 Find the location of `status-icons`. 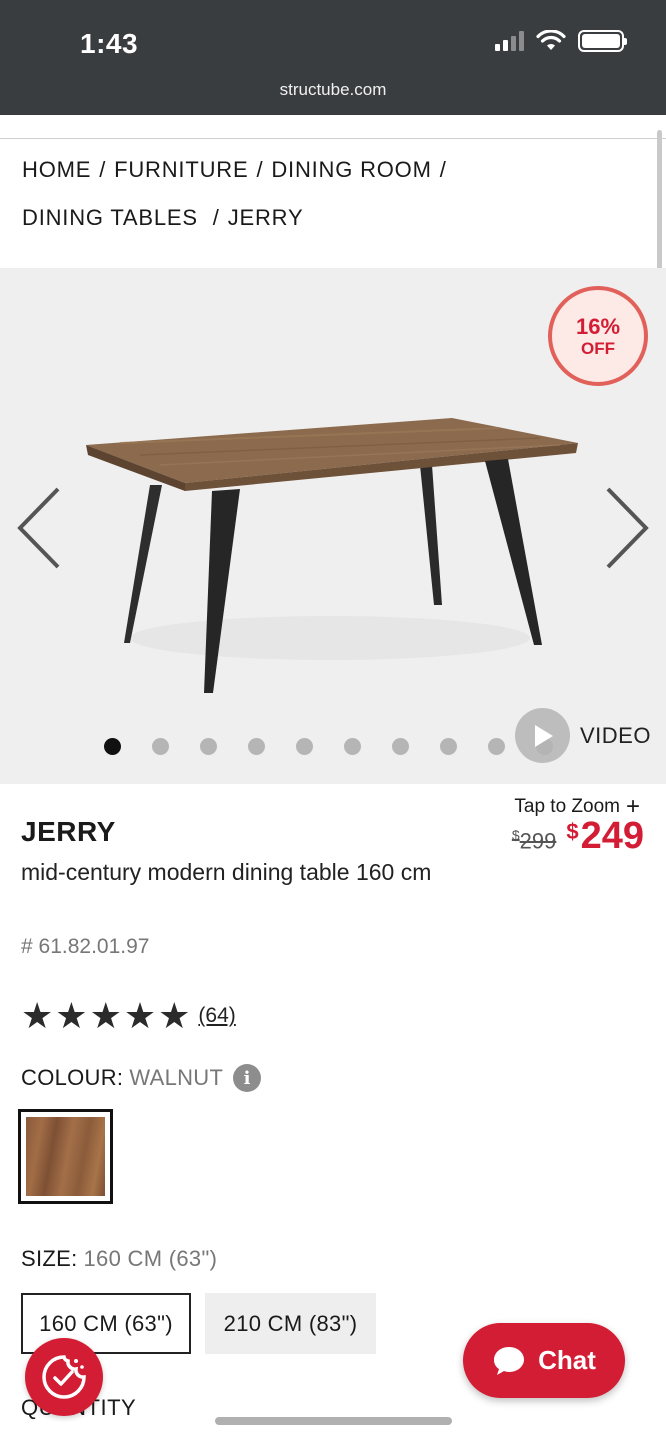

status-icons is located at coordinates (561, 41).